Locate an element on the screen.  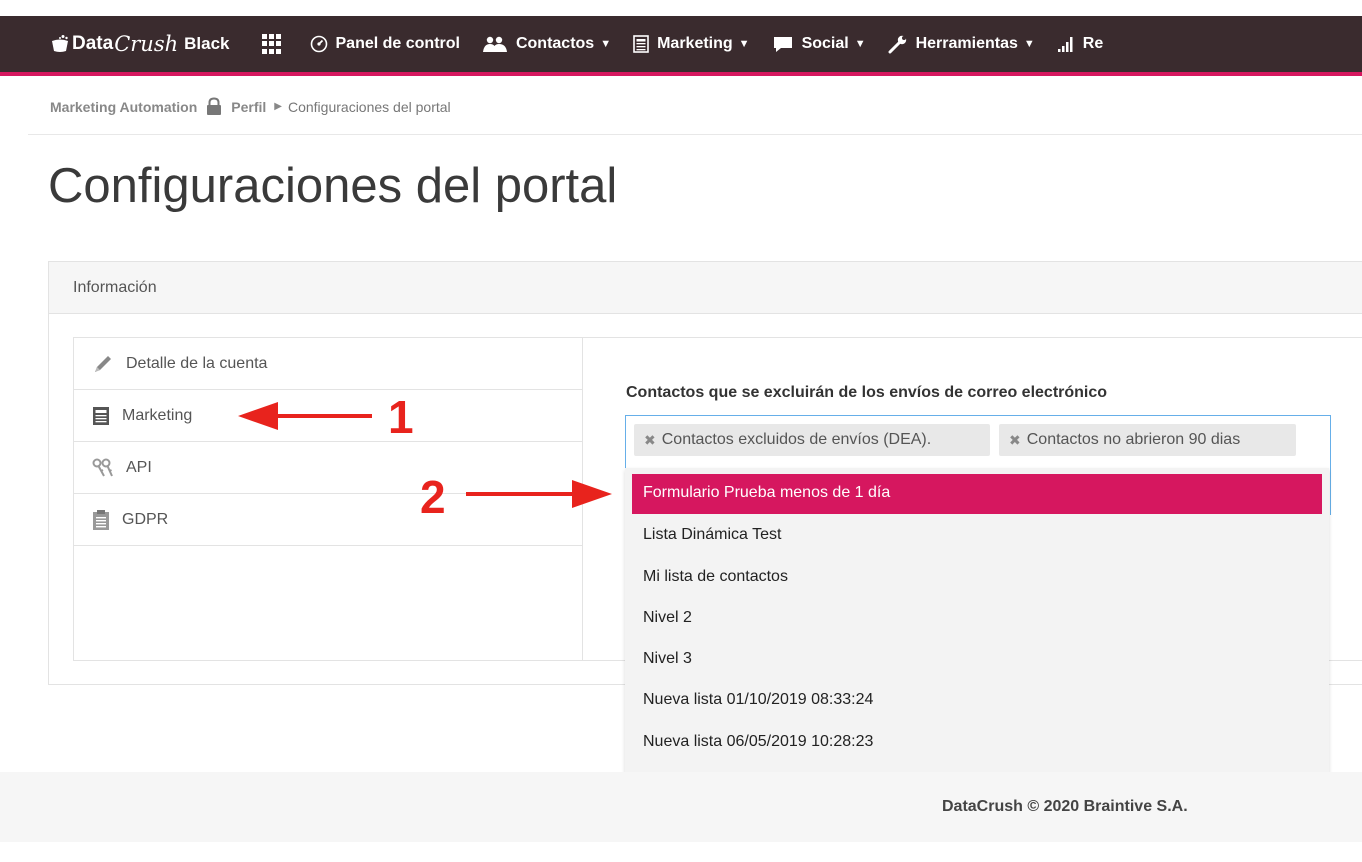
dropdown-option: Nueva lista 06/05/2019 10:28:23 is located at coordinates (758, 742).